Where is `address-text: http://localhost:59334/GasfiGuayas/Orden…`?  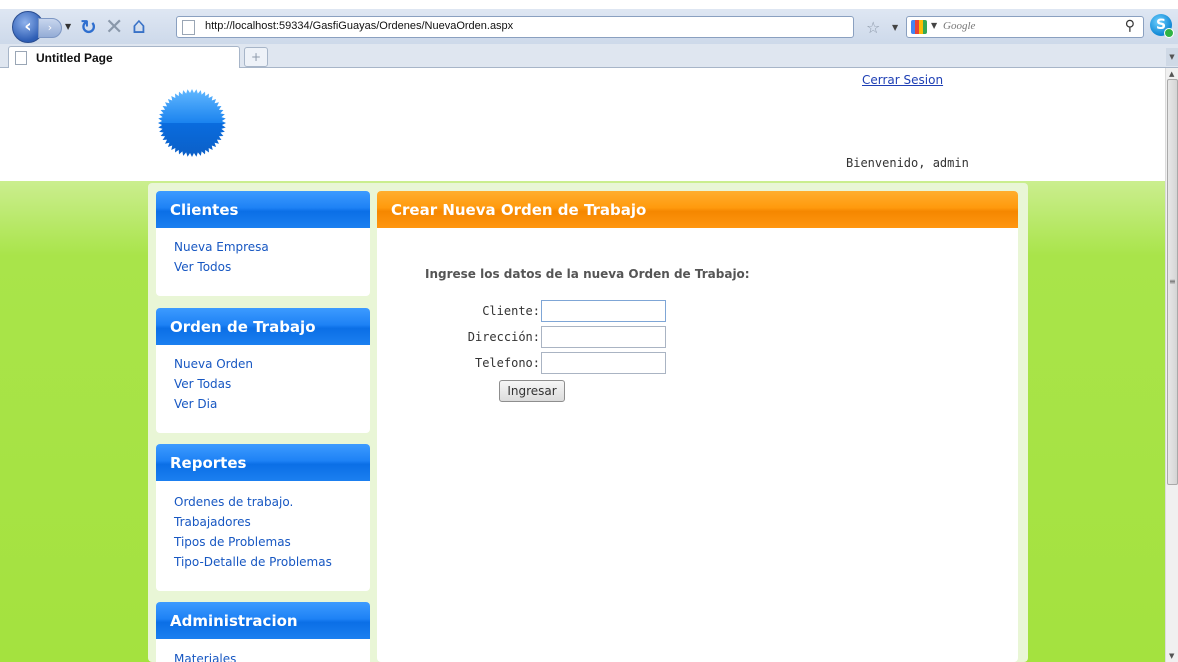 address-text: http://localhost:59334/GasfiGuayas/Orden… is located at coordinates (359, 26).